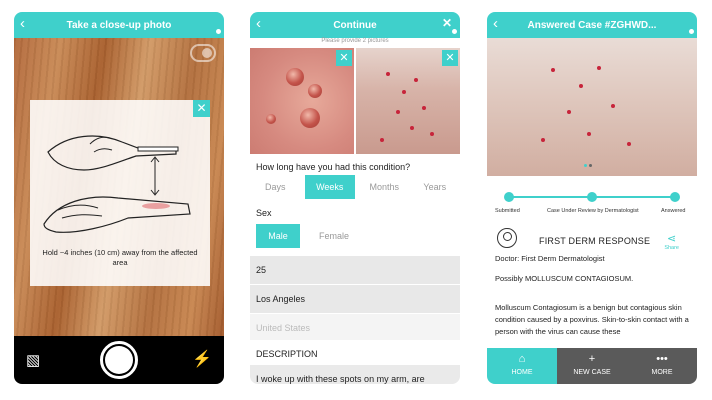 This screenshot has height=400, width=712. What do you see at coordinates (592, 359) in the screenshot?
I see `plus-icon: +` at bounding box center [592, 359].